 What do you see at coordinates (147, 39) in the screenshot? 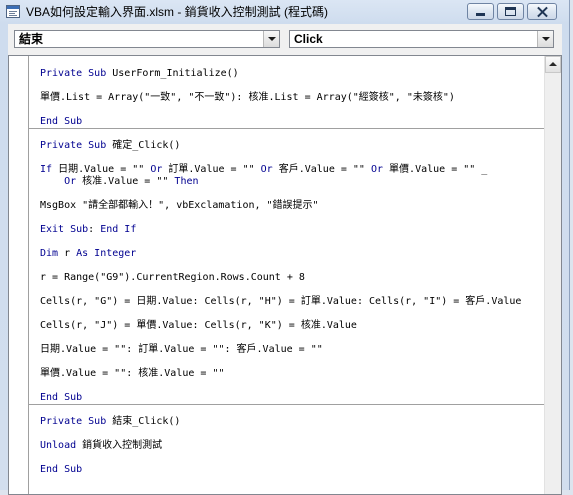
I see `object-dropdown: 結束` at bounding box center [147, 39].